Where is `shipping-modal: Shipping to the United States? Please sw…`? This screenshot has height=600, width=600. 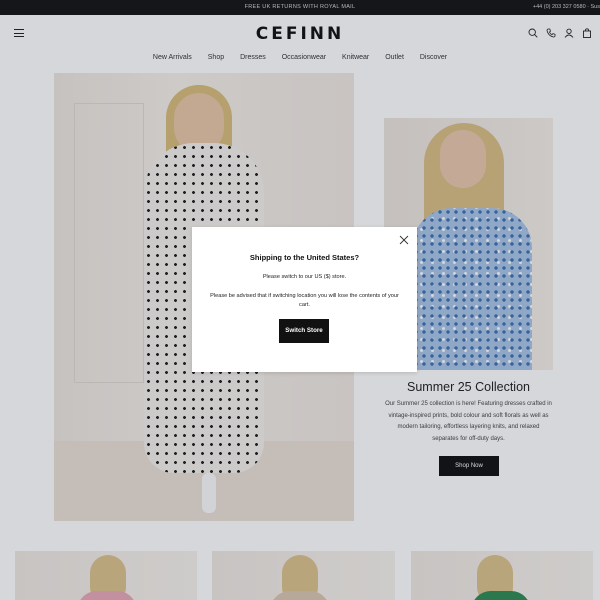 shipping-modal: Shipping to the United States? Please sw… is located at coordinates (304, 299).